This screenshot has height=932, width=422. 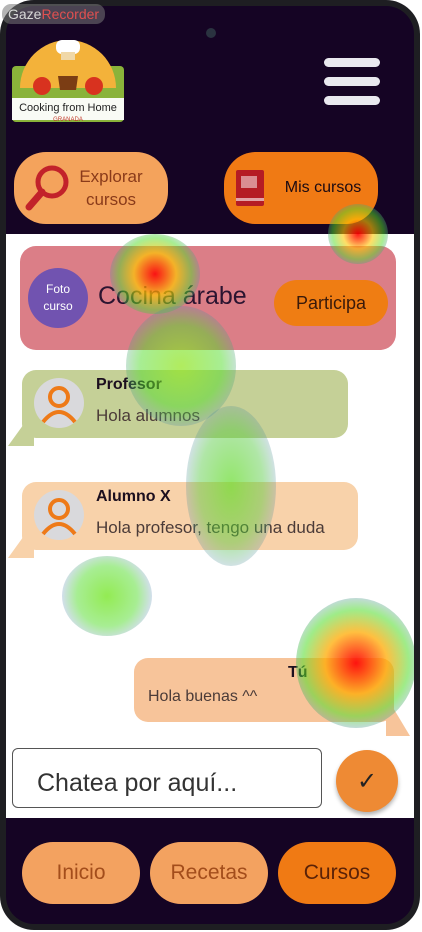 What do you see at coordinates (57, 289) in the screenshot?
I see `course-photo-line1: Foto` at bounding box center [57, 289].